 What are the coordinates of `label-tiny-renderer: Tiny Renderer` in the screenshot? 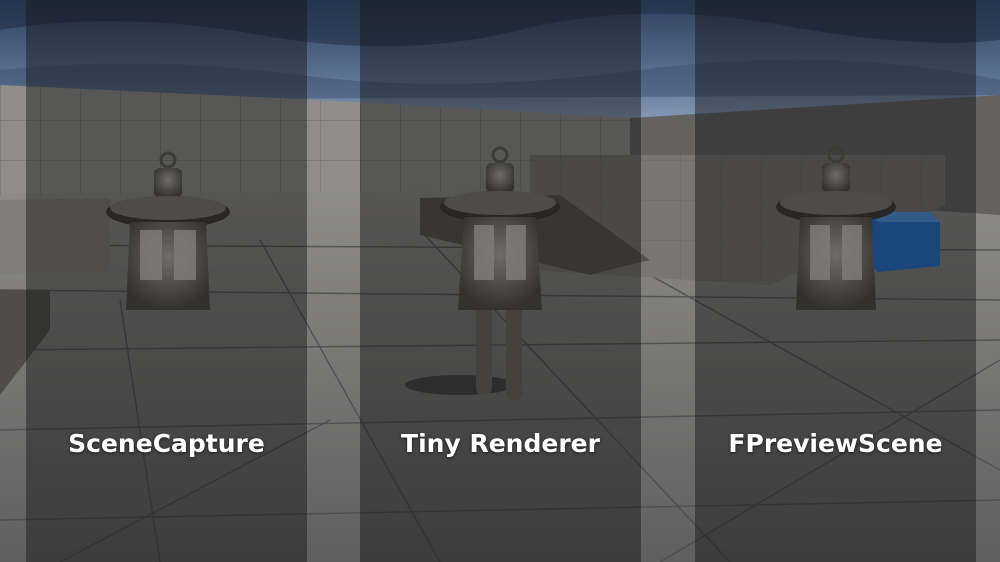 It's located at (500, 443).